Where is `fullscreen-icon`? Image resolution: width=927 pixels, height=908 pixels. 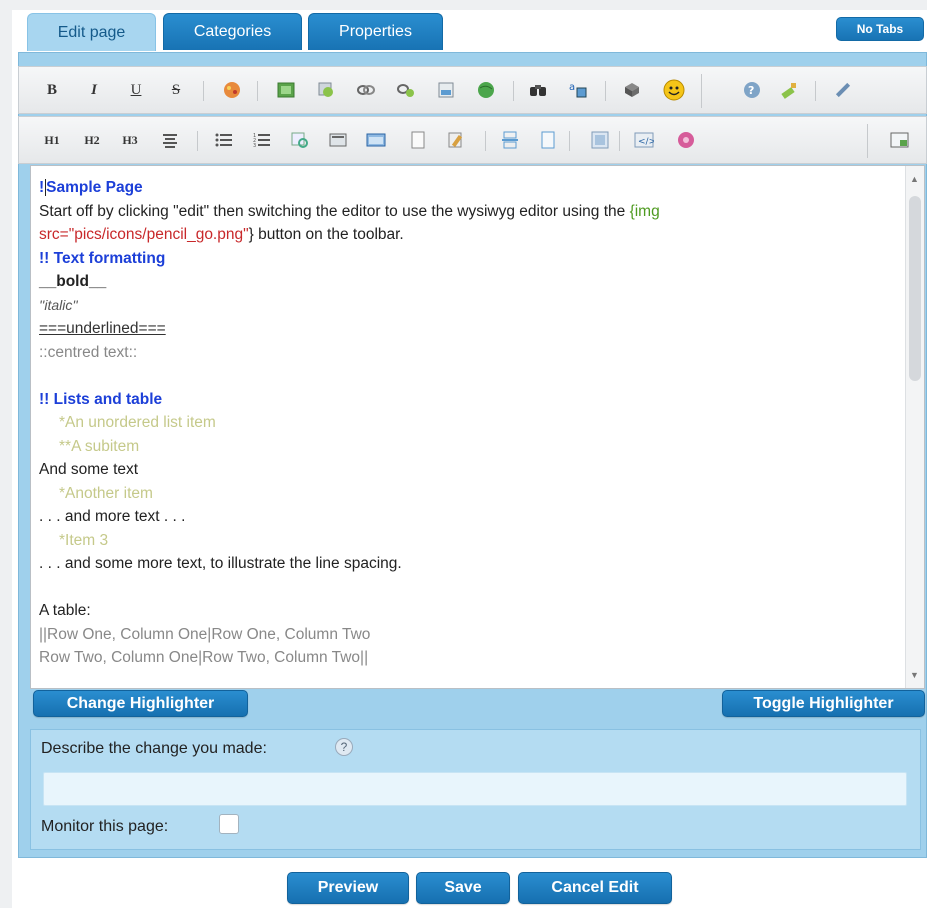
fullscreen-icon is located at coordinates (900, 140).